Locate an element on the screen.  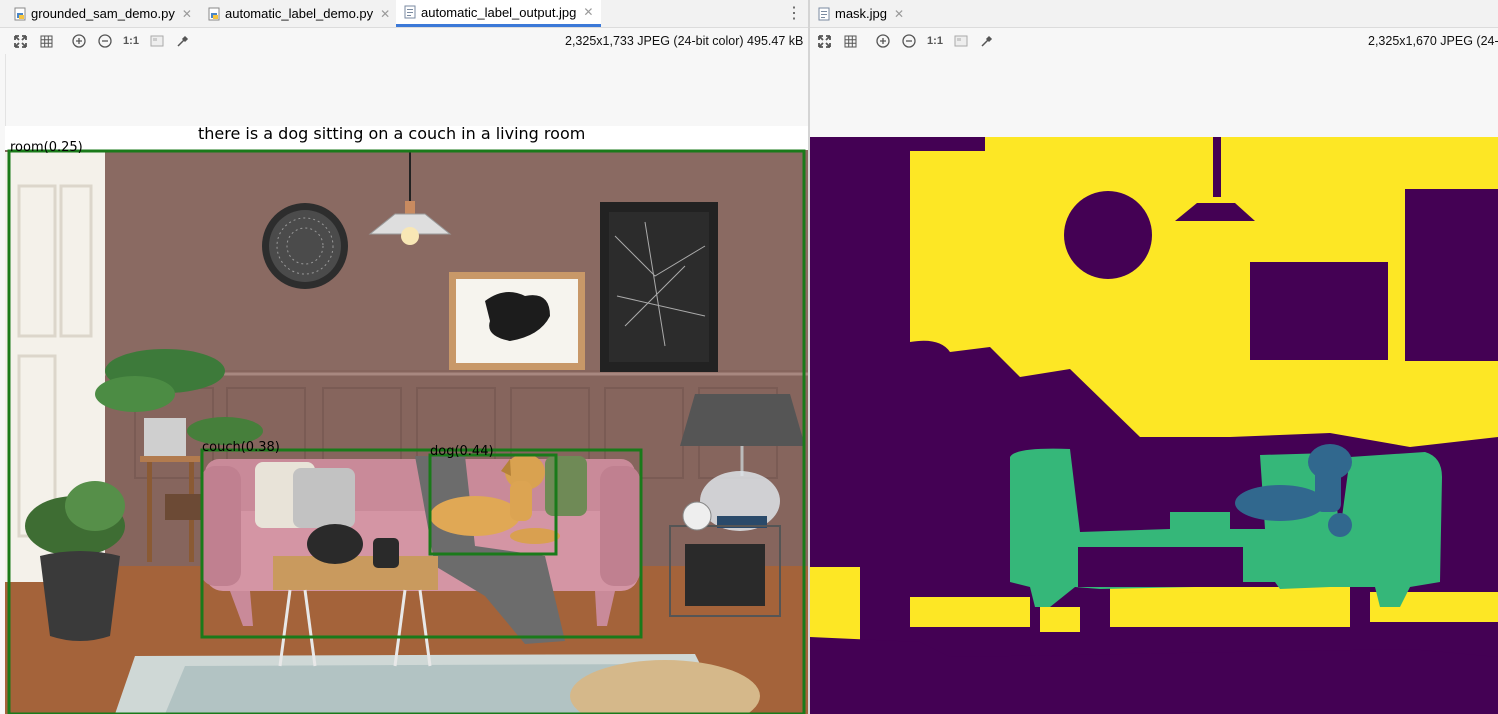
room-box-label: room(0.25) is located at coordinates (46, 147).